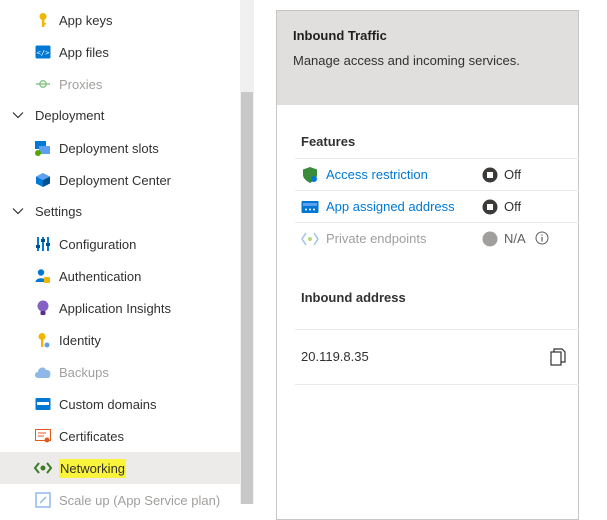 The image size is (607, 520). What do you see at coordinates (109, 148) in the screenshot?
I see `sidebar-item-label: Deployment slots` at bounding box center [109, 148].